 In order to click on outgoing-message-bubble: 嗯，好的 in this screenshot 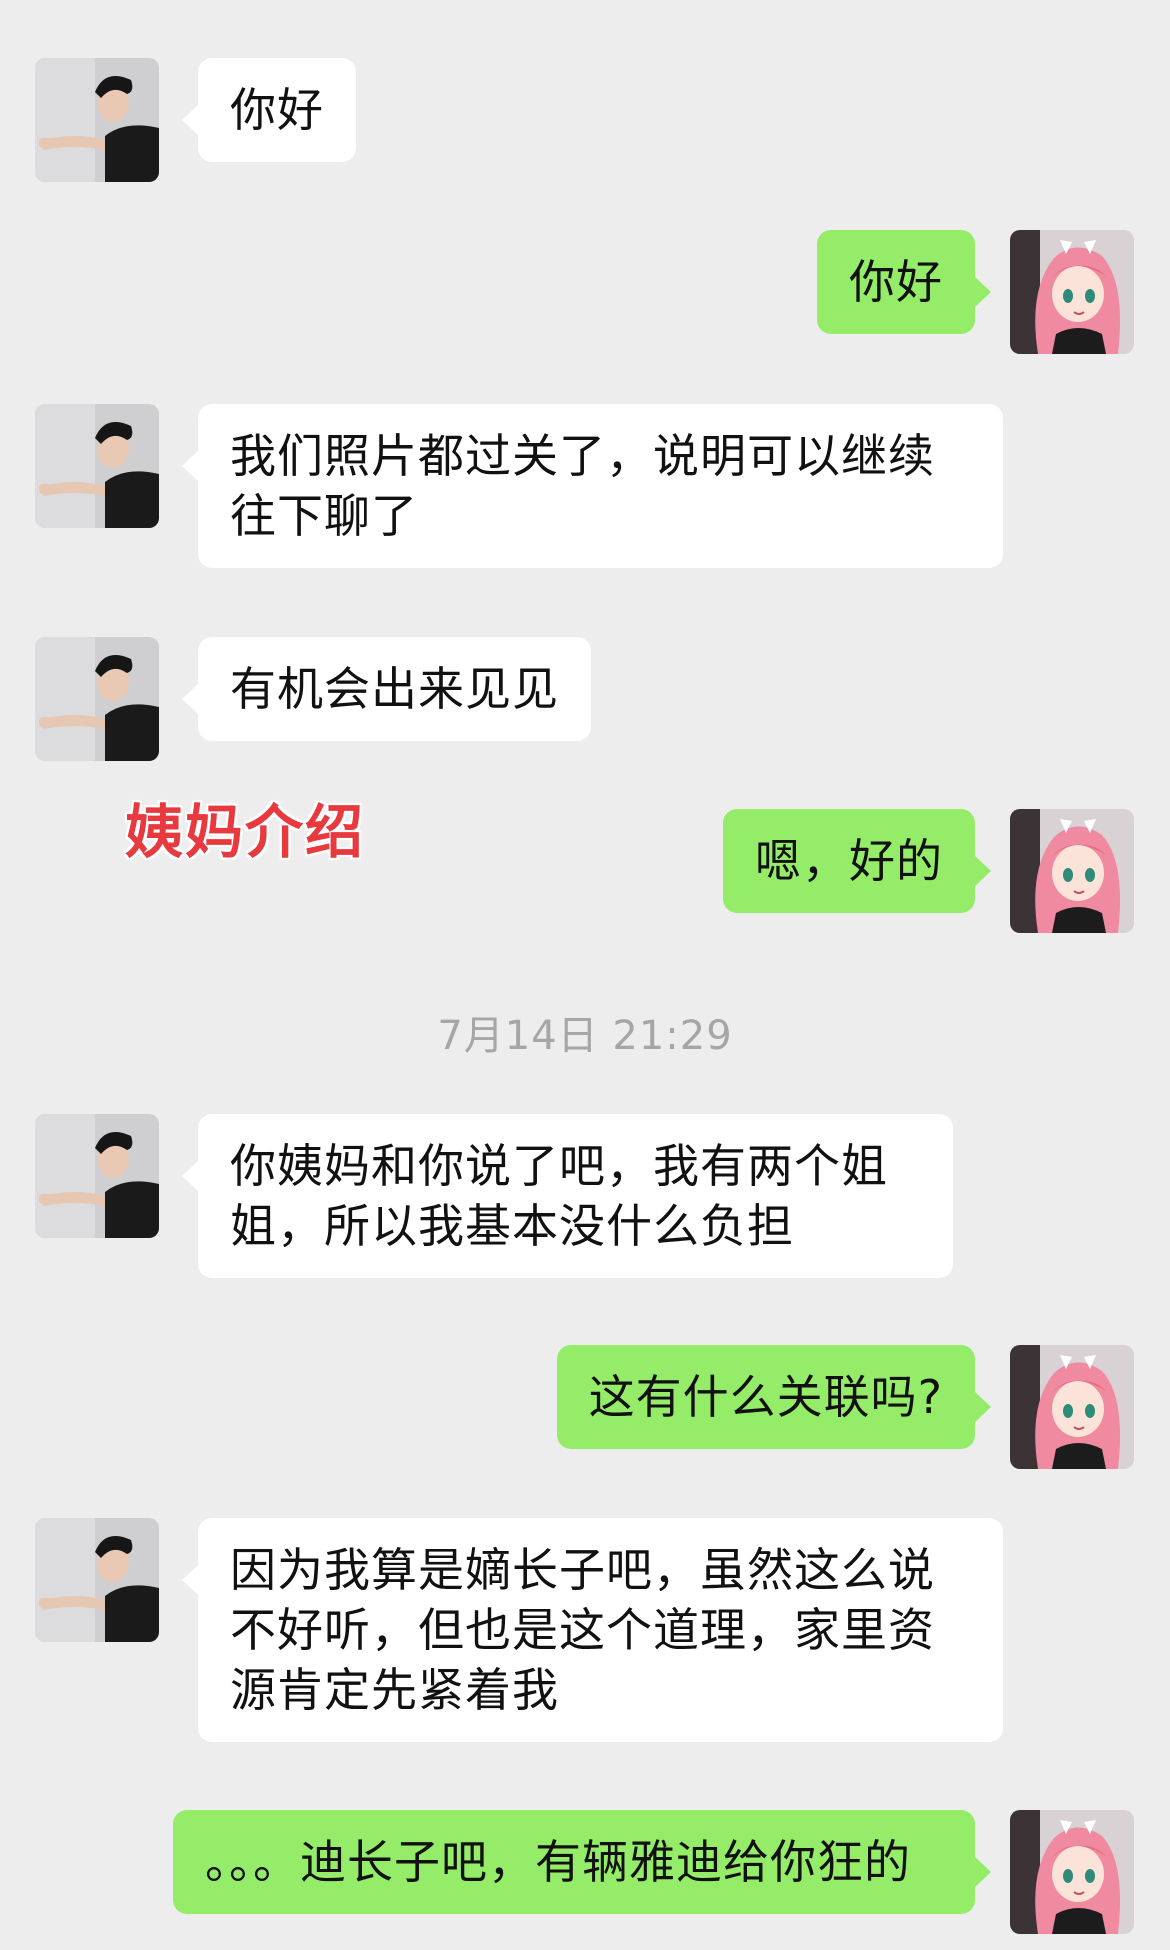, I will do `click(857, 861)`.